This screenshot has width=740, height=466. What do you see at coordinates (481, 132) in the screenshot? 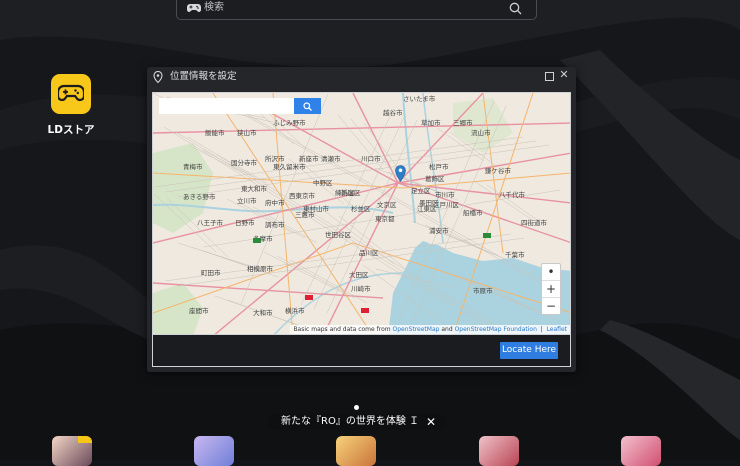
I see `map-place-label: 流山市` at bounding box center [481, 132].